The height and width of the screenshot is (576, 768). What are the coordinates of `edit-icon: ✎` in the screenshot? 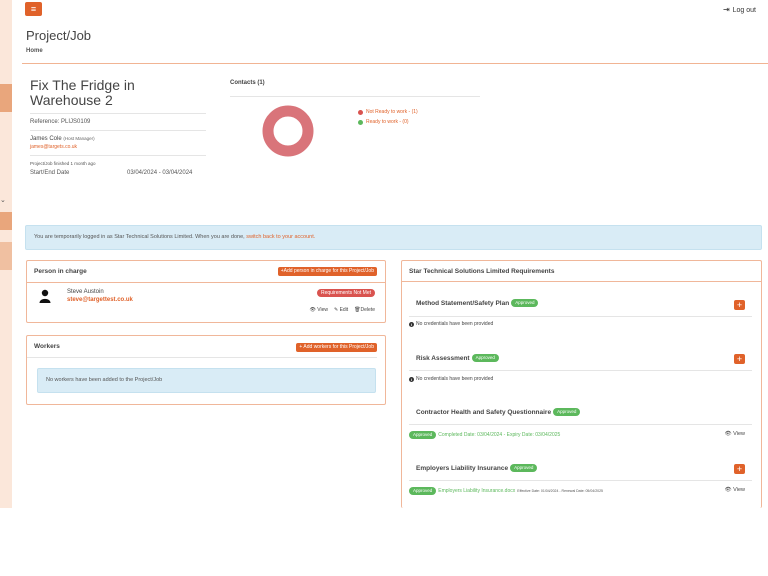 It's located at (336, 310).